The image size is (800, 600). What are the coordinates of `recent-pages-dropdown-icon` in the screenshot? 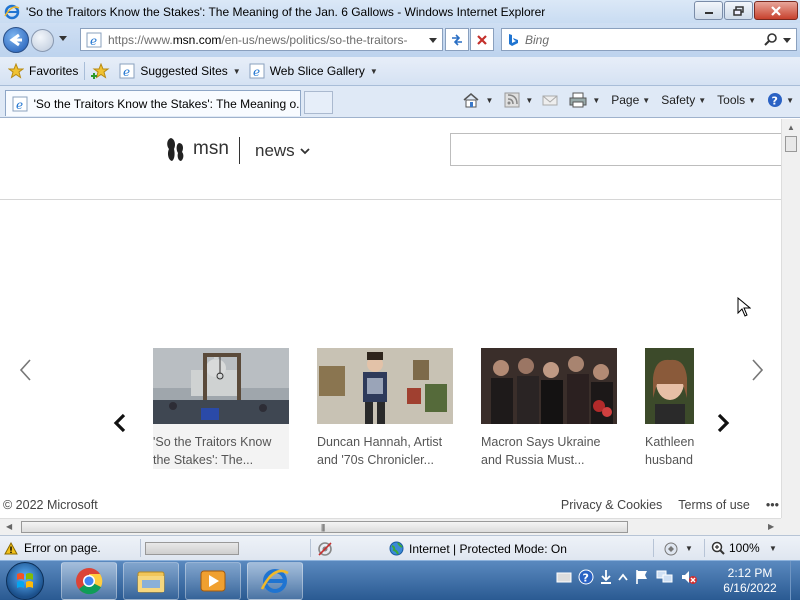 It's located at (63, 39).